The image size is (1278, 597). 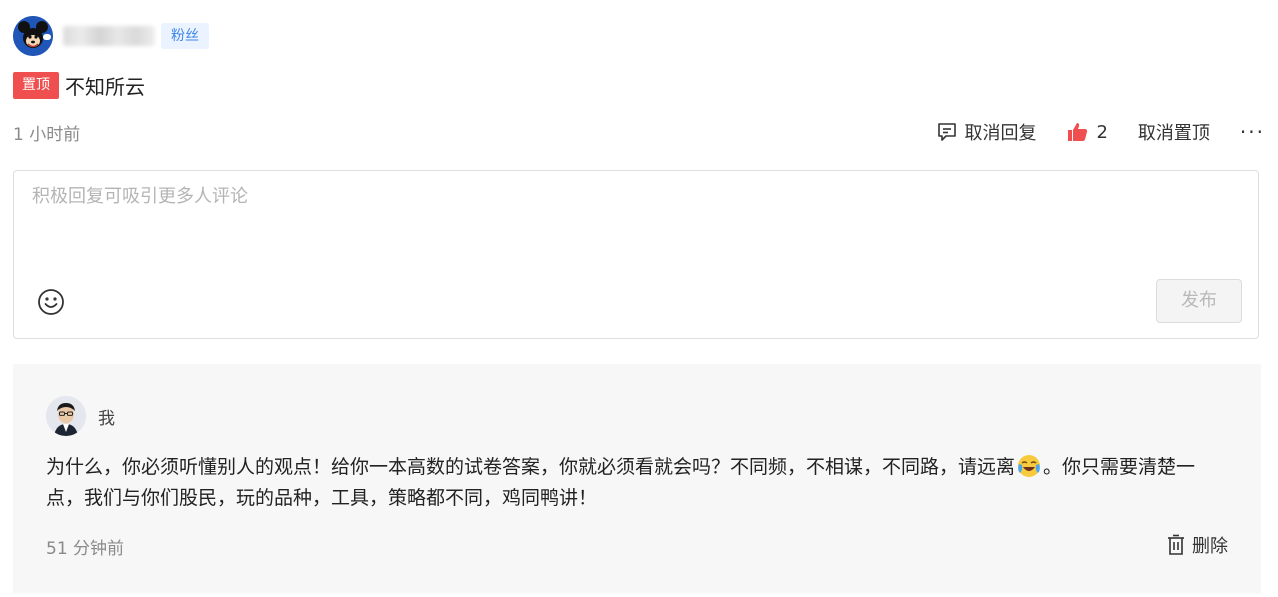 I want to click on thumbs-up-icon, so click(x=1078, y=132).